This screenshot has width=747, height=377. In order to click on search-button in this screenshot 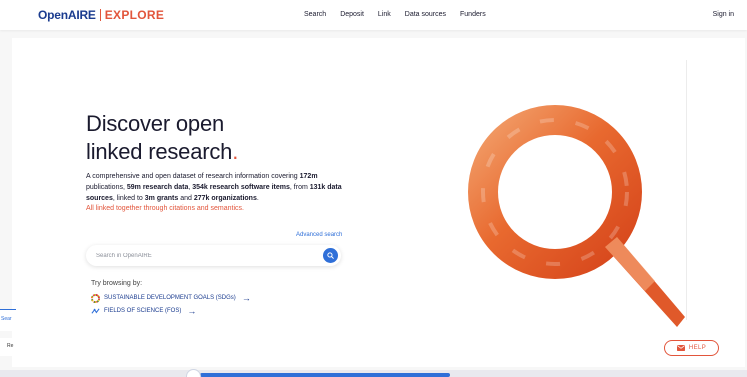, I will do `click(330, 255)`.